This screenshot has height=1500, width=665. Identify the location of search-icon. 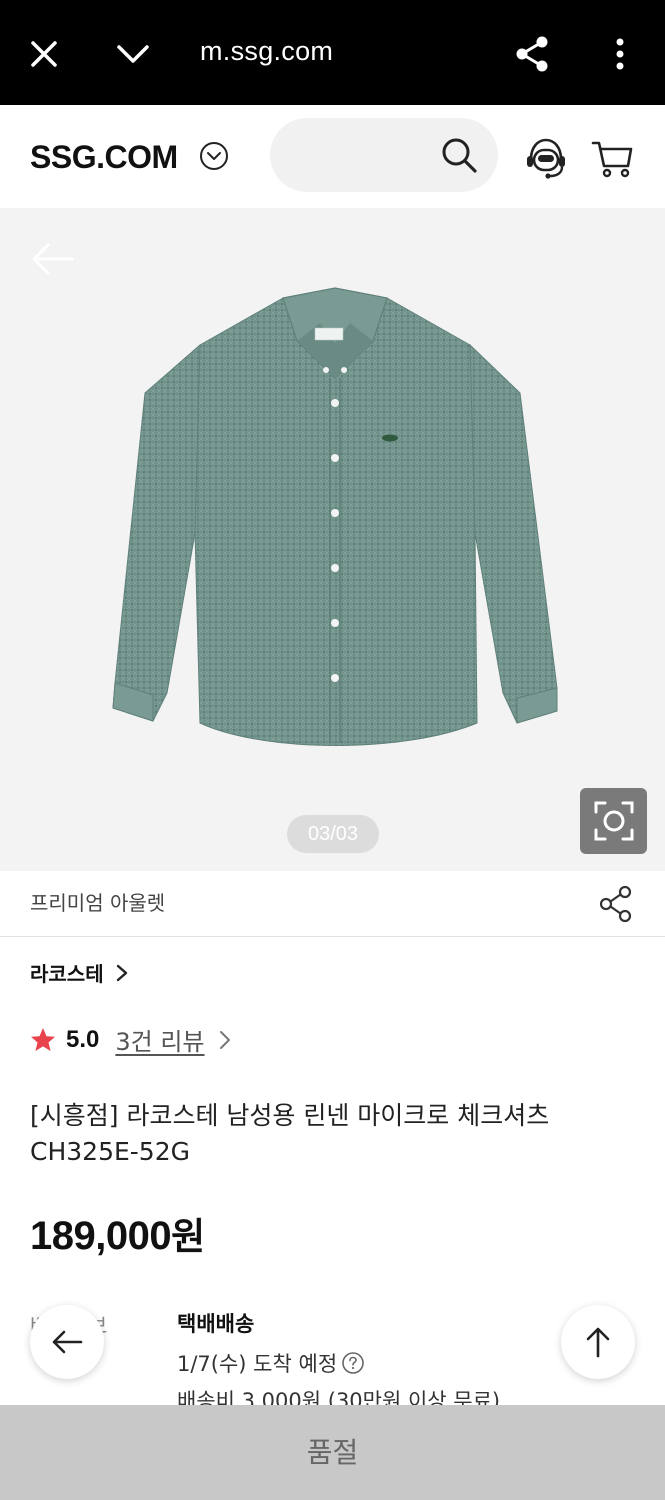
(459, 155).